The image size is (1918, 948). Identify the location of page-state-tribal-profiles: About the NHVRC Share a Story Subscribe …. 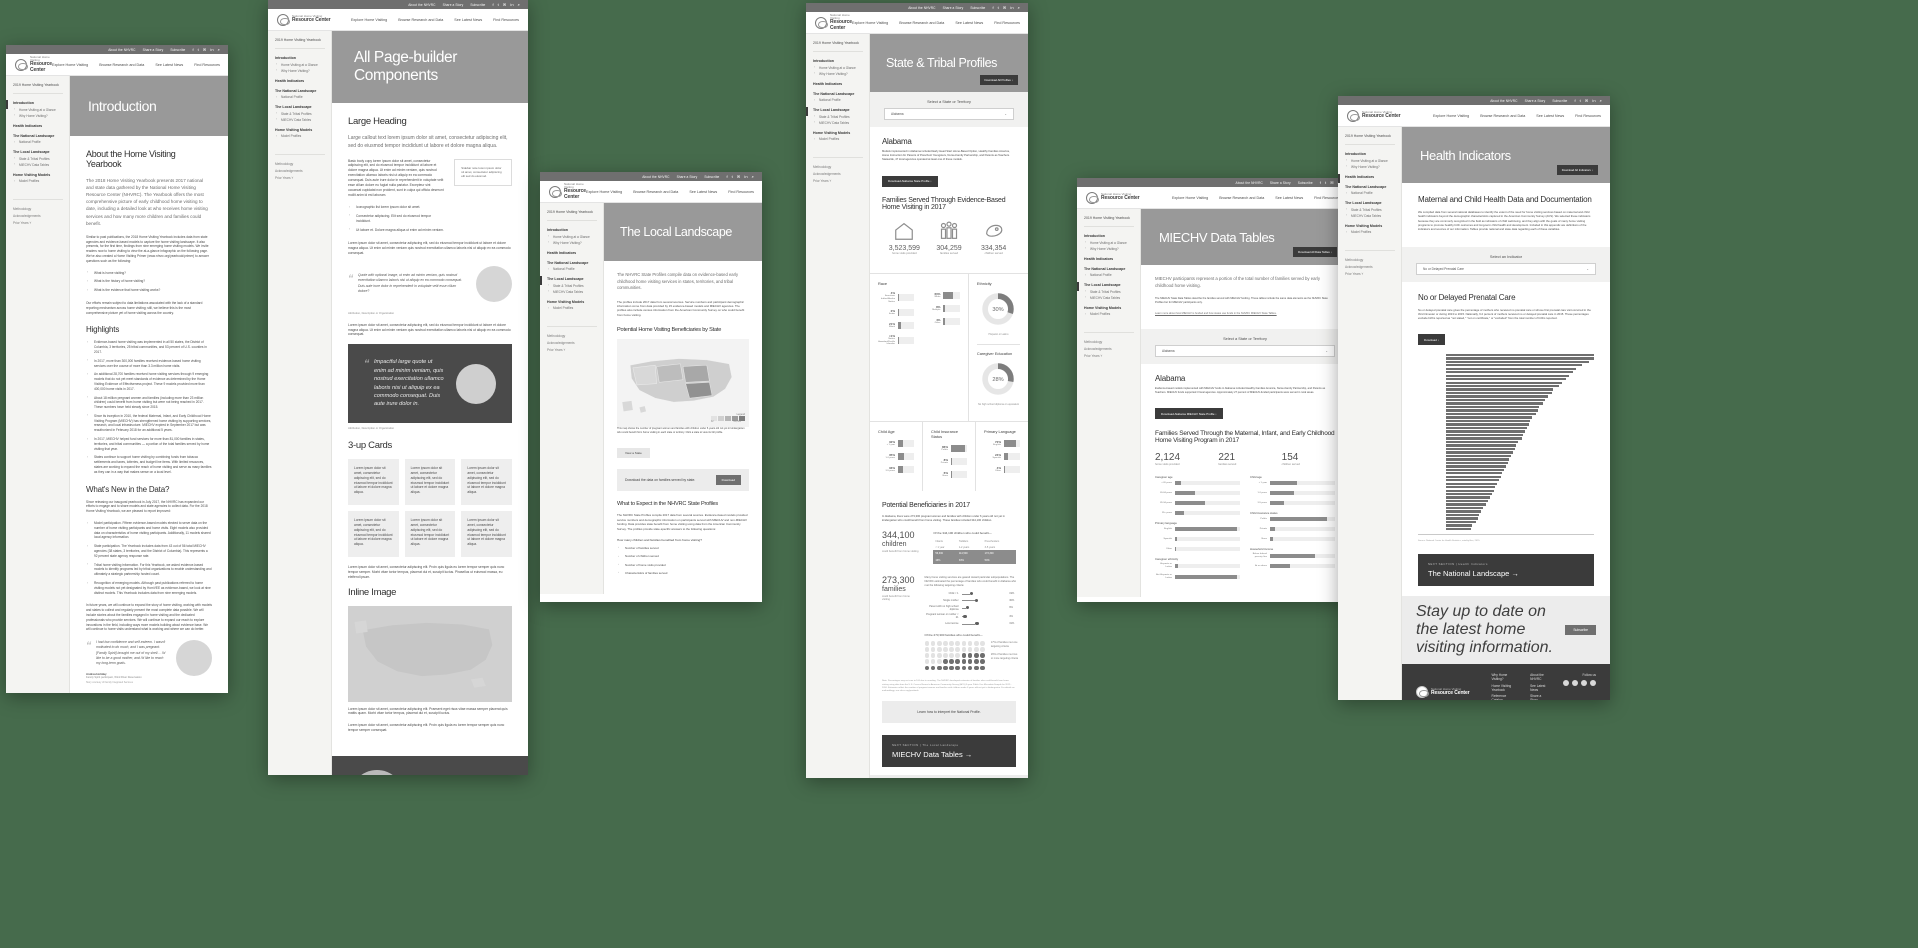
(917, 390).